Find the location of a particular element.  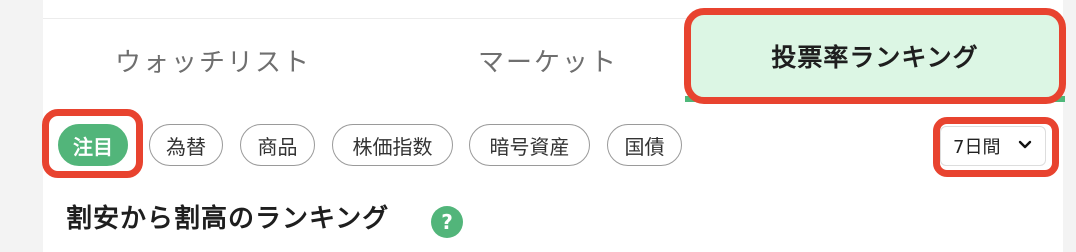

highlight-box-chip is located at coordinates (92, 143).